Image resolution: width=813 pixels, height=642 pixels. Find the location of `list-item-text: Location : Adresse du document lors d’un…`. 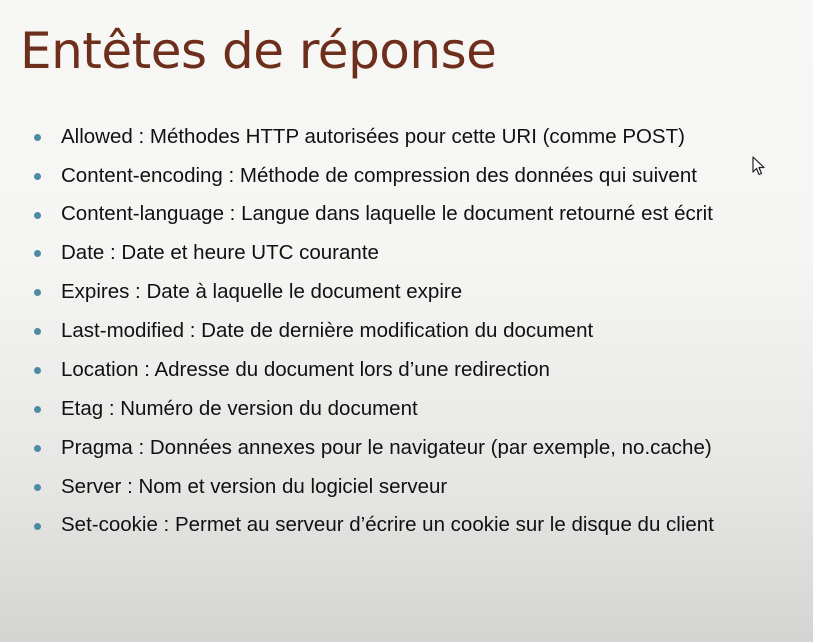

list-item-text: Location : Adresse du document lors d’un… is located at coordinates (305, 369).